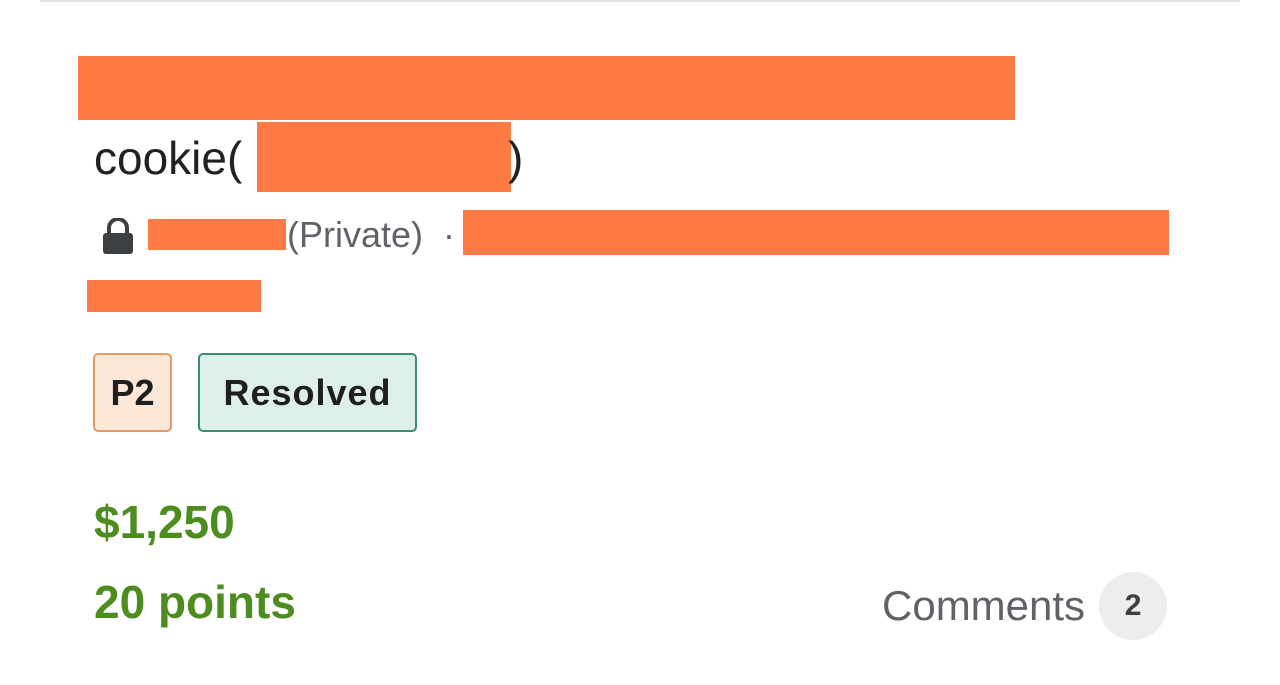 The height and width of the screenshot is (685, 1280). What do you see at coordinates (984, 605) in the screenshot?
I see `comments-label: Comments` at bounding box center [984, 605].